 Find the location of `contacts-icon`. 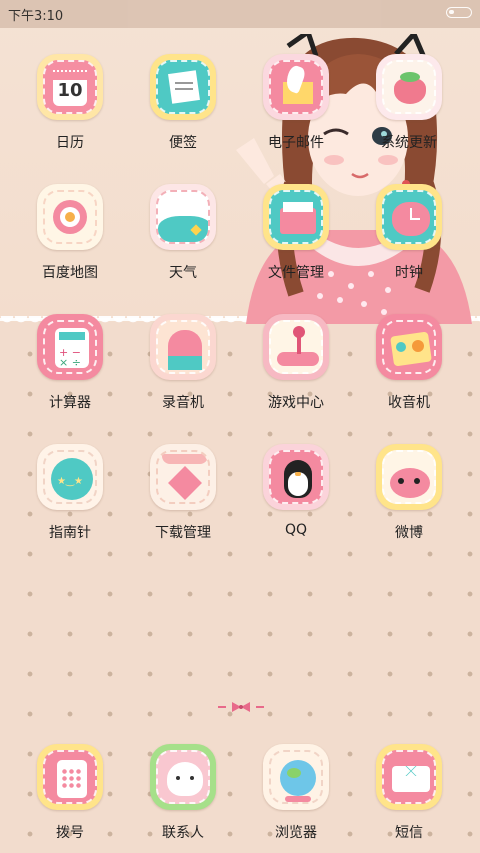

contacts-icon is located at coordinates (183, 777).